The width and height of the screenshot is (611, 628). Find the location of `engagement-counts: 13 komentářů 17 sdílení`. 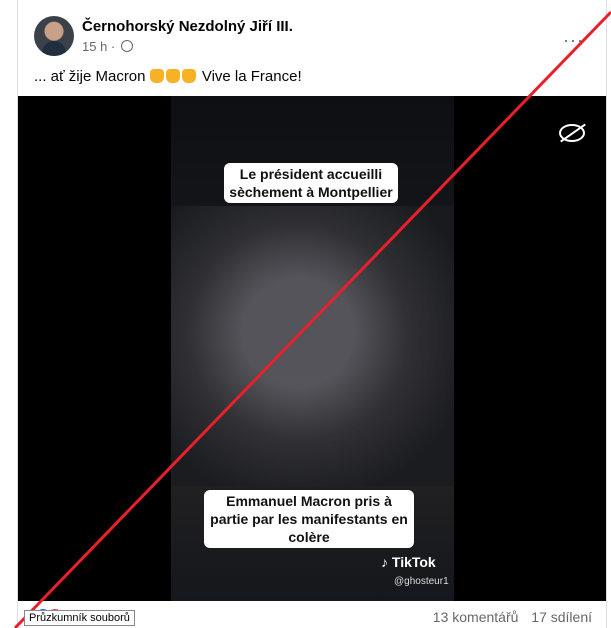

engagement-counts: 13 komentářů 17 sdílení is located at coordinates (512, 617).